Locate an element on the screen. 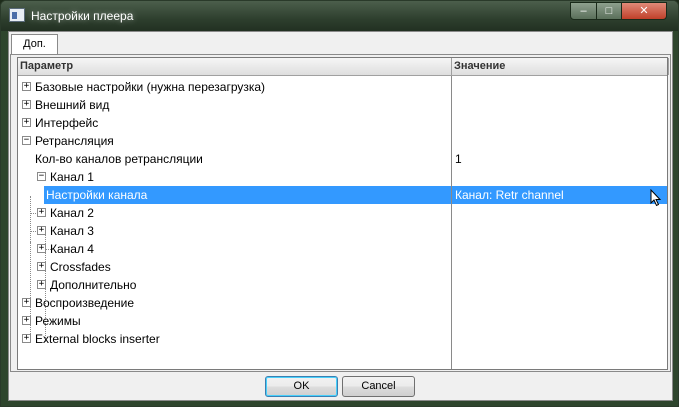 The height and width of the screenshot is (407, 679). row-label: Кол-во каналов ретрансляции is located at coordinates (119, 159).